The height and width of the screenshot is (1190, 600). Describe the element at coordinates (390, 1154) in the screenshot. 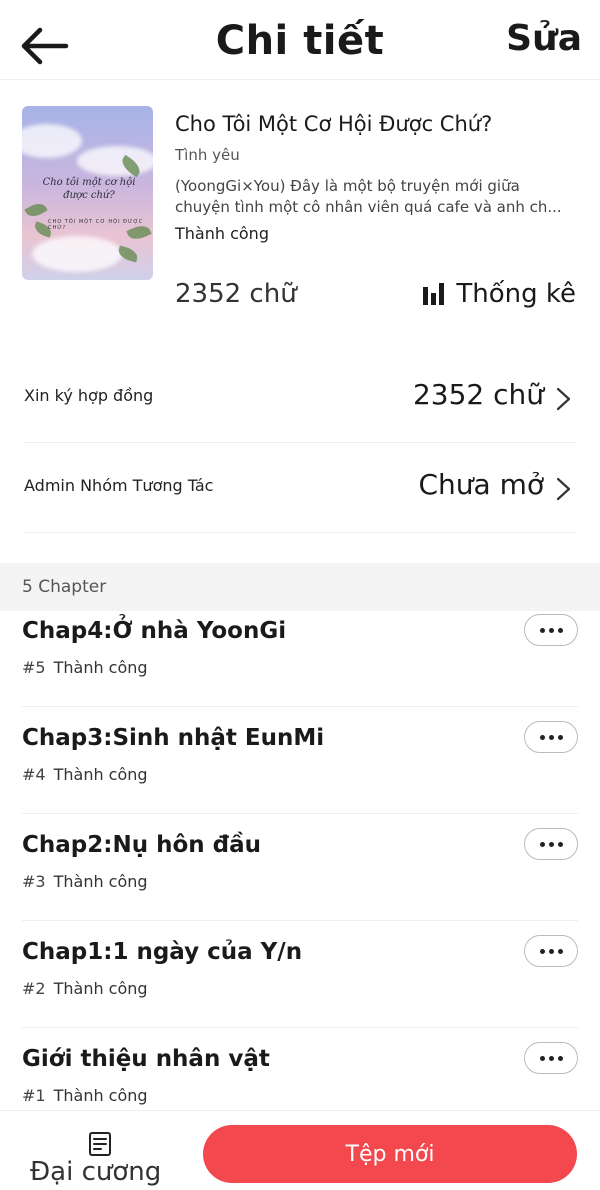

I see `new-file-button: Tệp mới` at that location.